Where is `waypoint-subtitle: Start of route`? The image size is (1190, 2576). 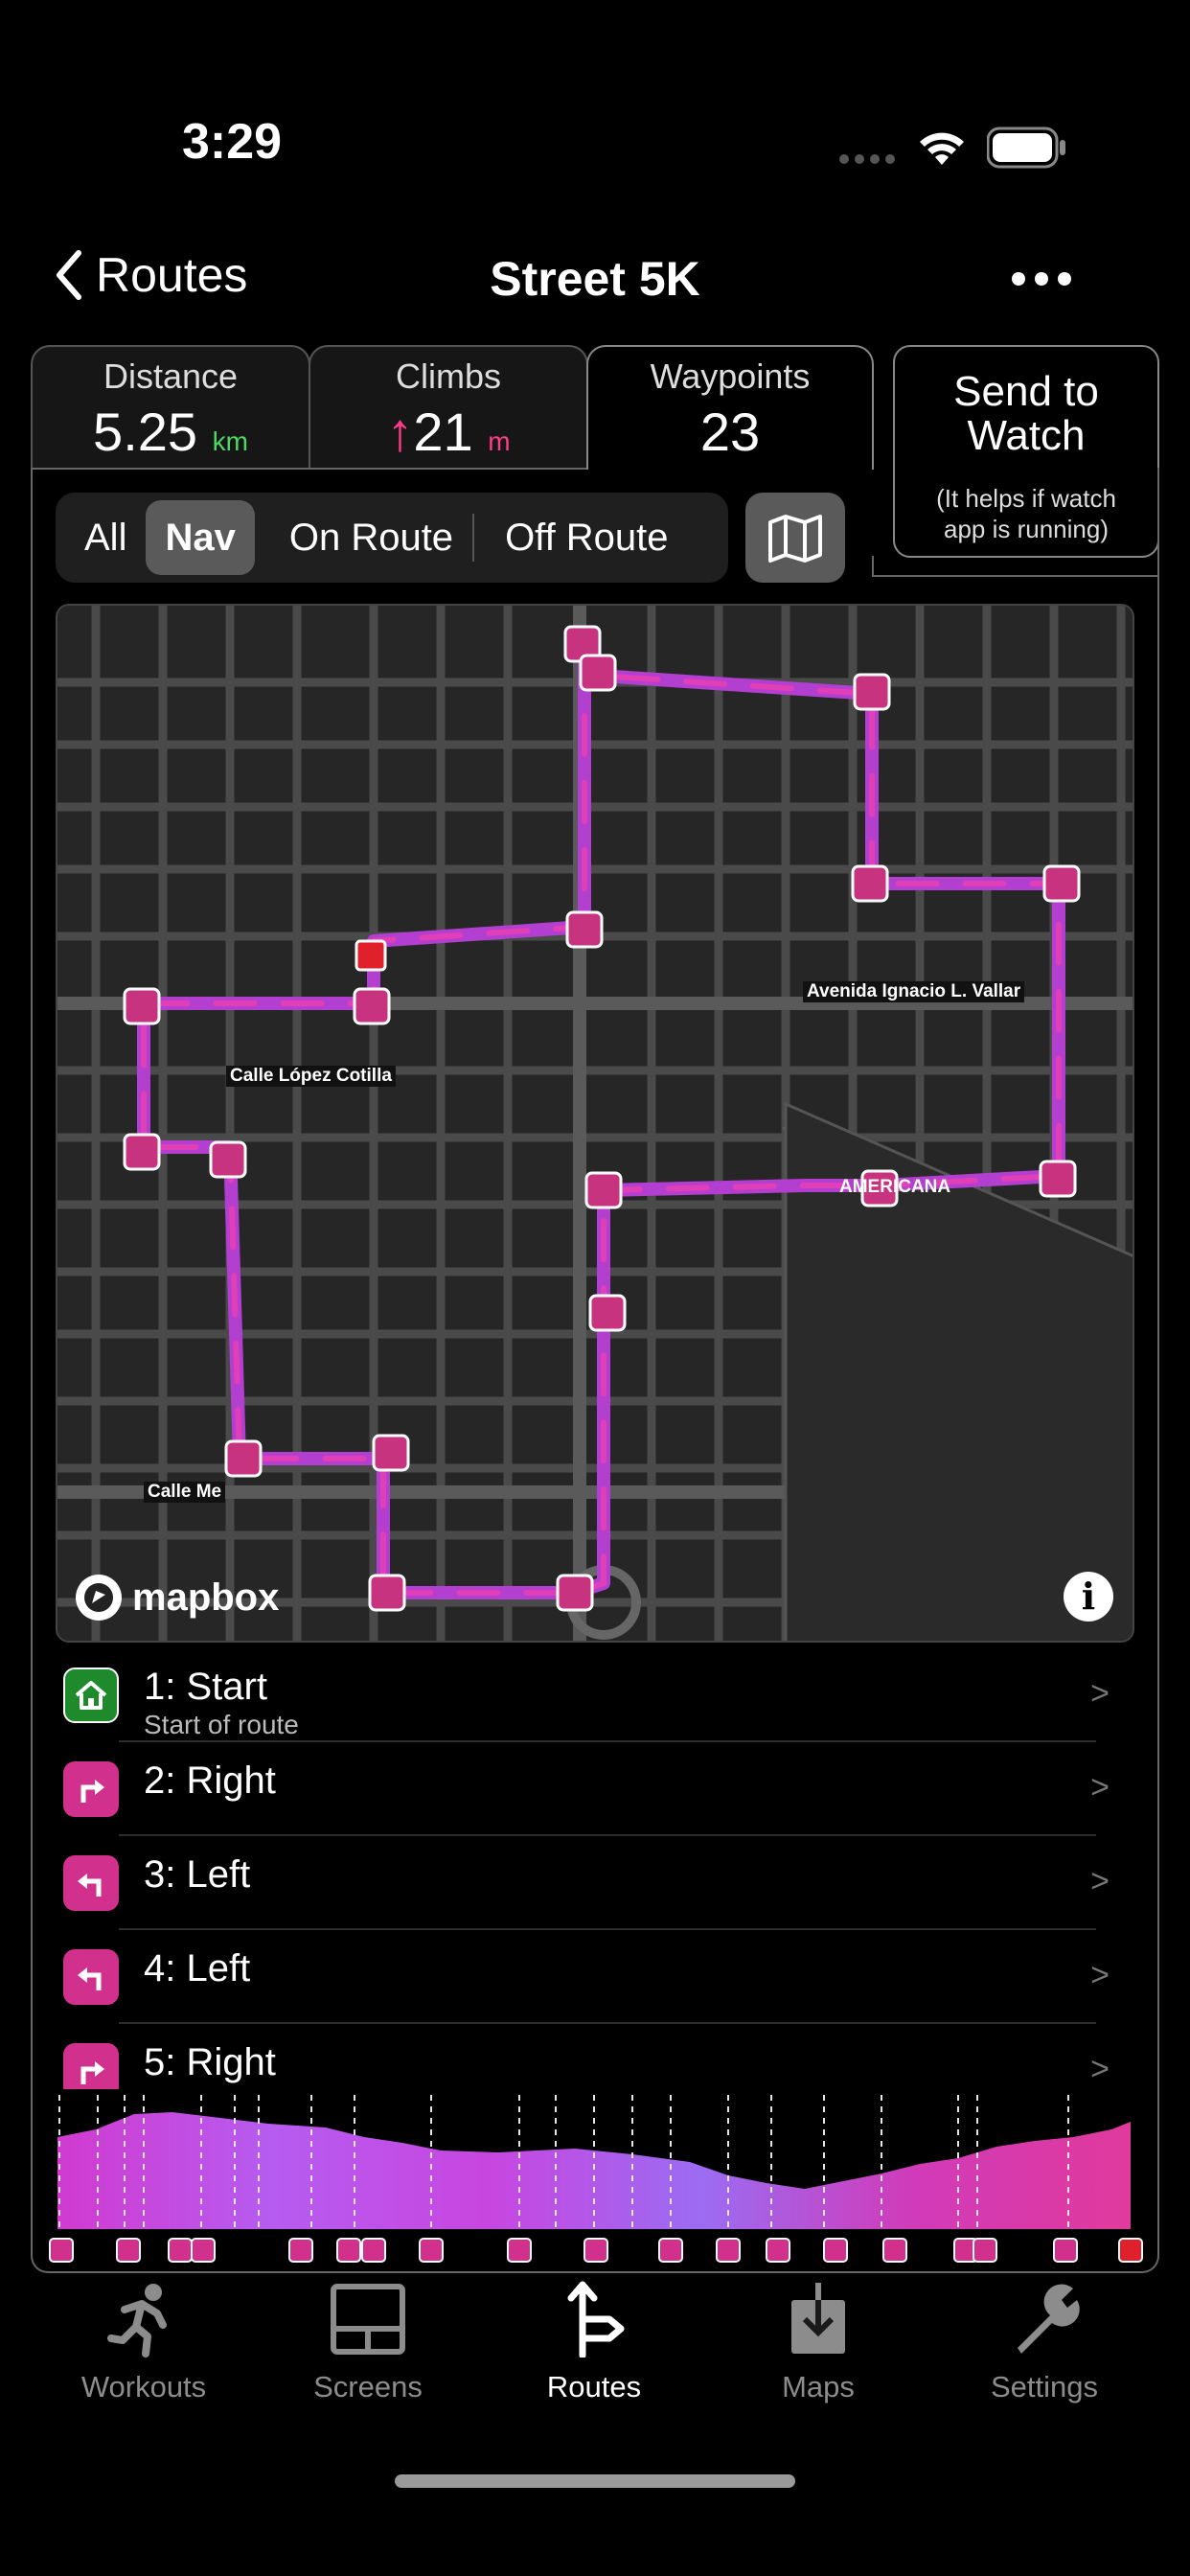 waypoint-subtitle: Start of route is located at coordinates (222, 1724).